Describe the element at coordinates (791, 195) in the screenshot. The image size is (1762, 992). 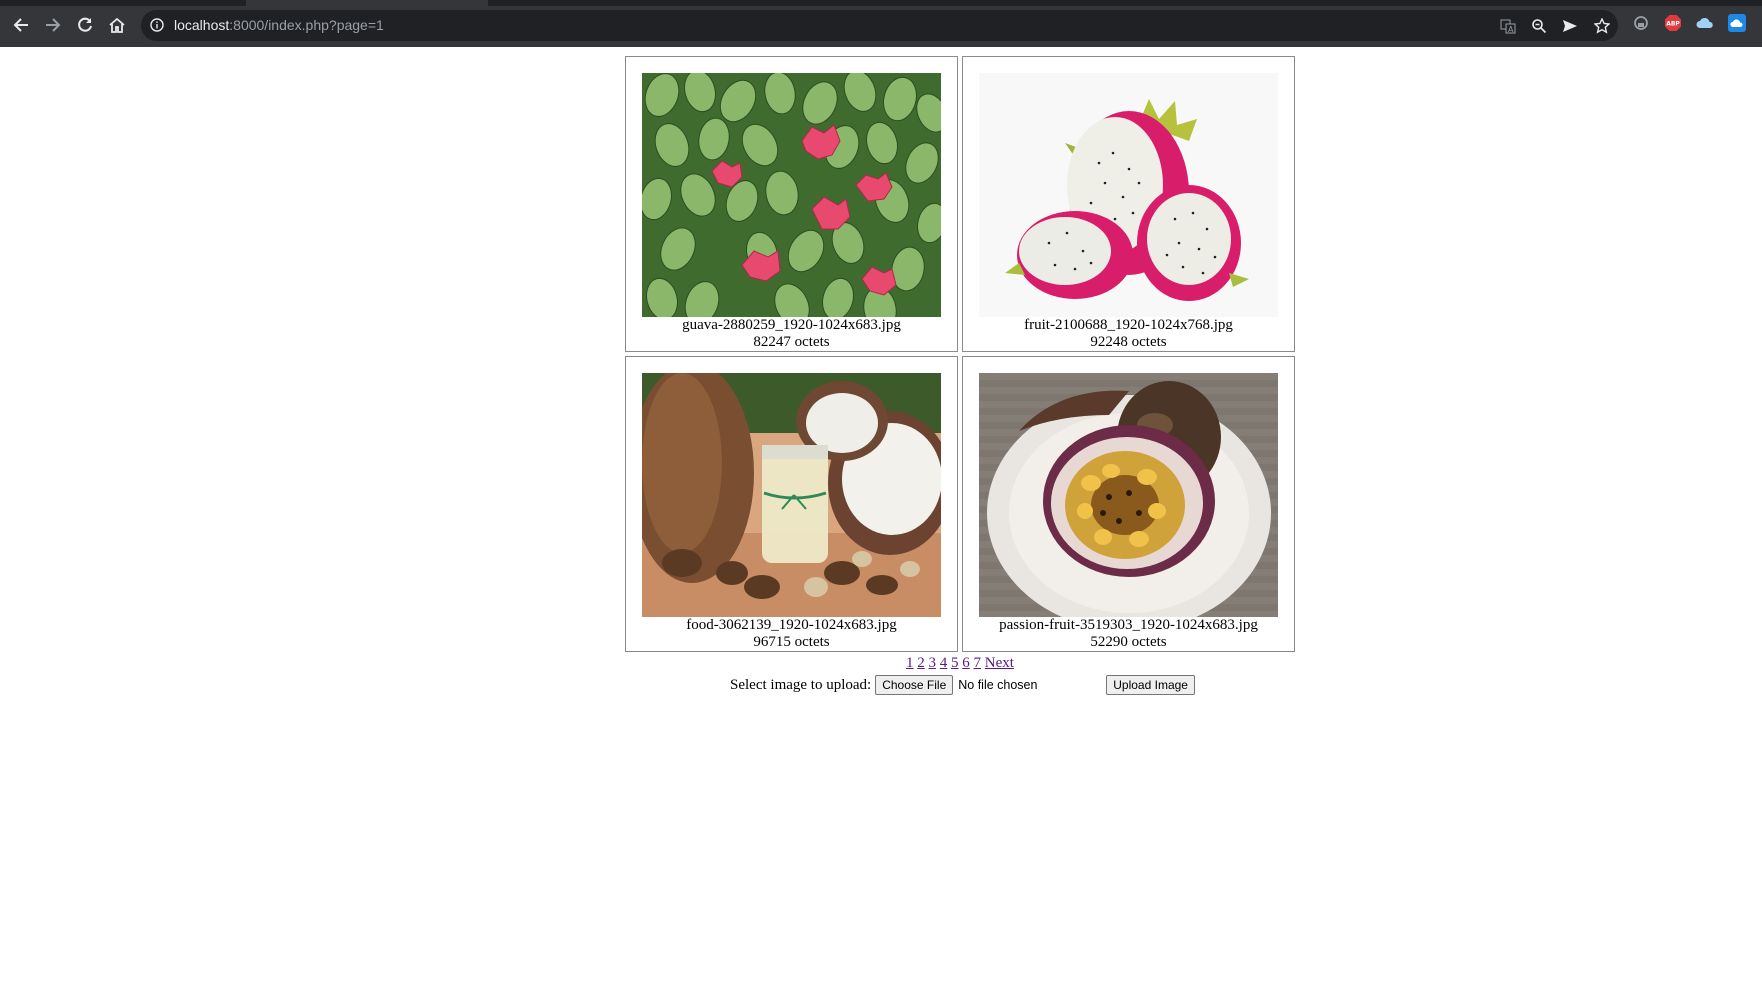
I see `guava-image` at that location.